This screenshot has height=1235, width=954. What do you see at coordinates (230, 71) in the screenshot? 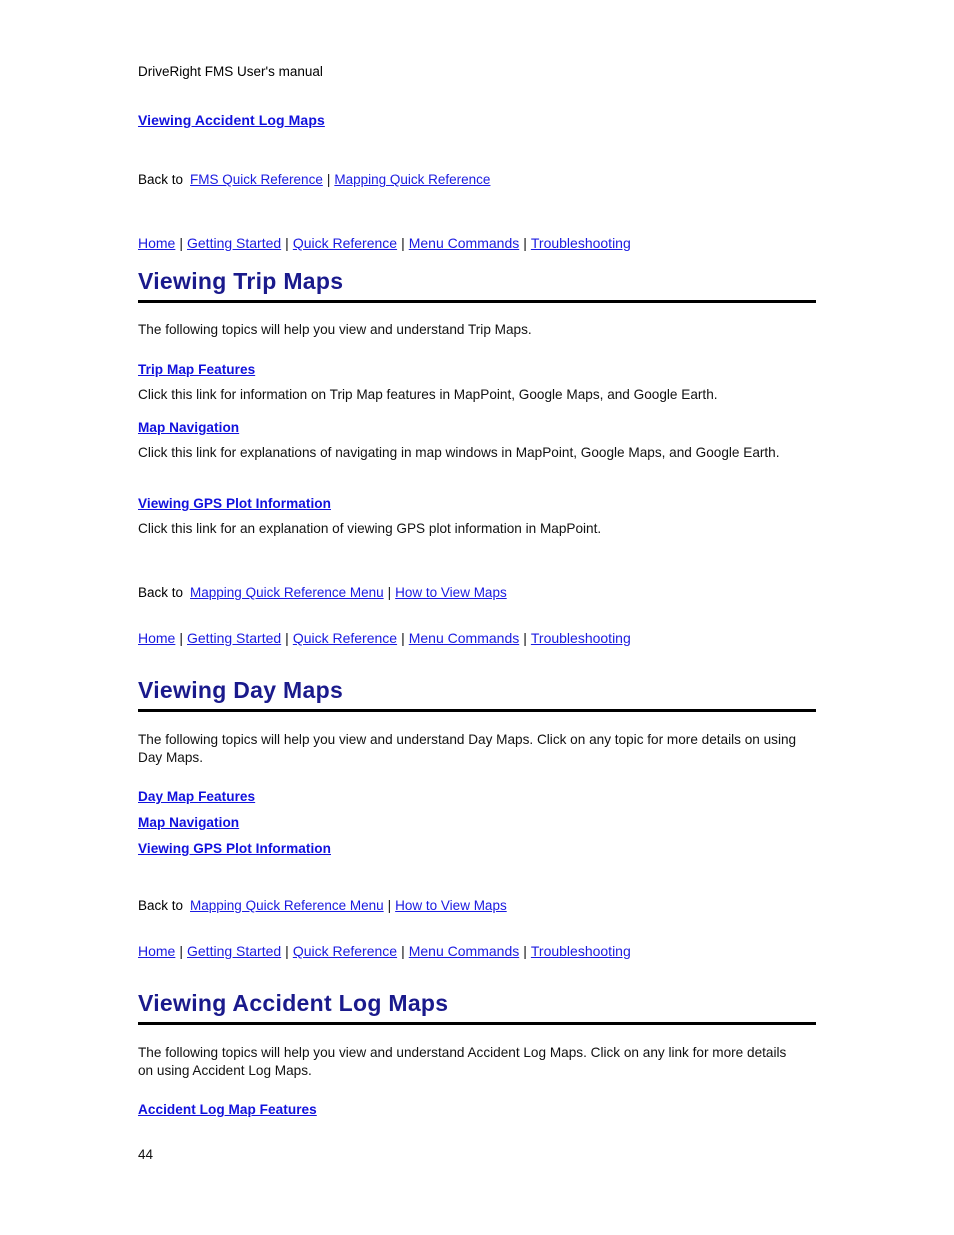
I see `running-head: DriveRight FMS User's manual` at bounding box center [230, 71].